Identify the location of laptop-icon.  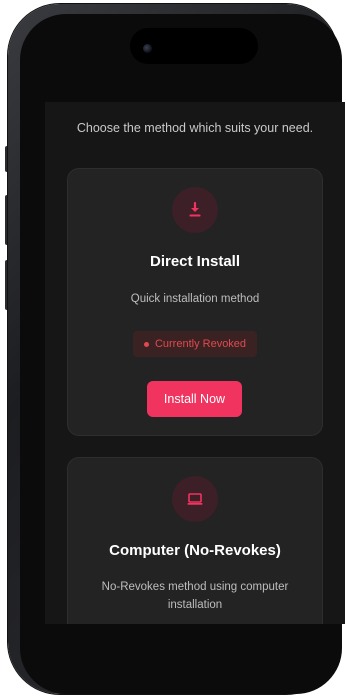
(195, 499).